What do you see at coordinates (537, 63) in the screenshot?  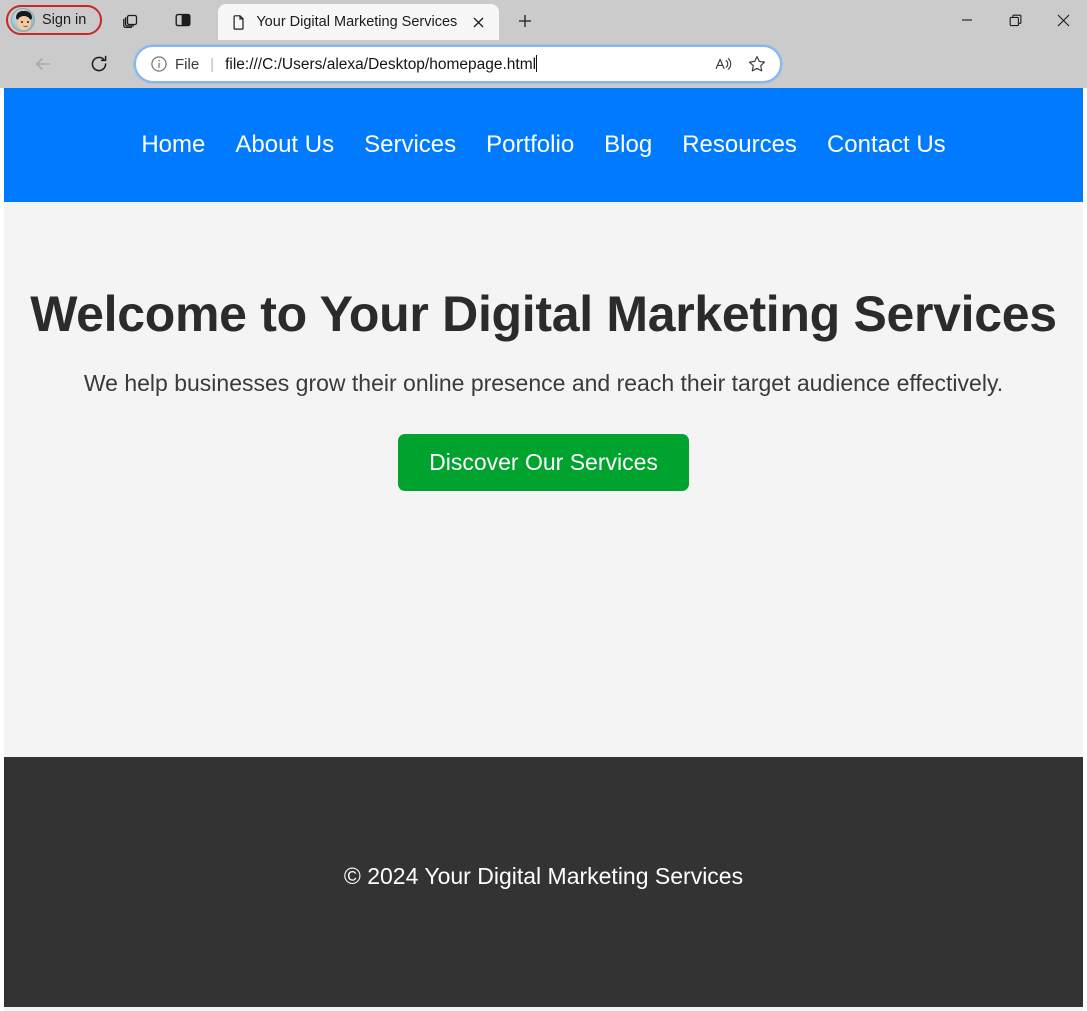 I see `text-caret` at bounding box center [537, 63].